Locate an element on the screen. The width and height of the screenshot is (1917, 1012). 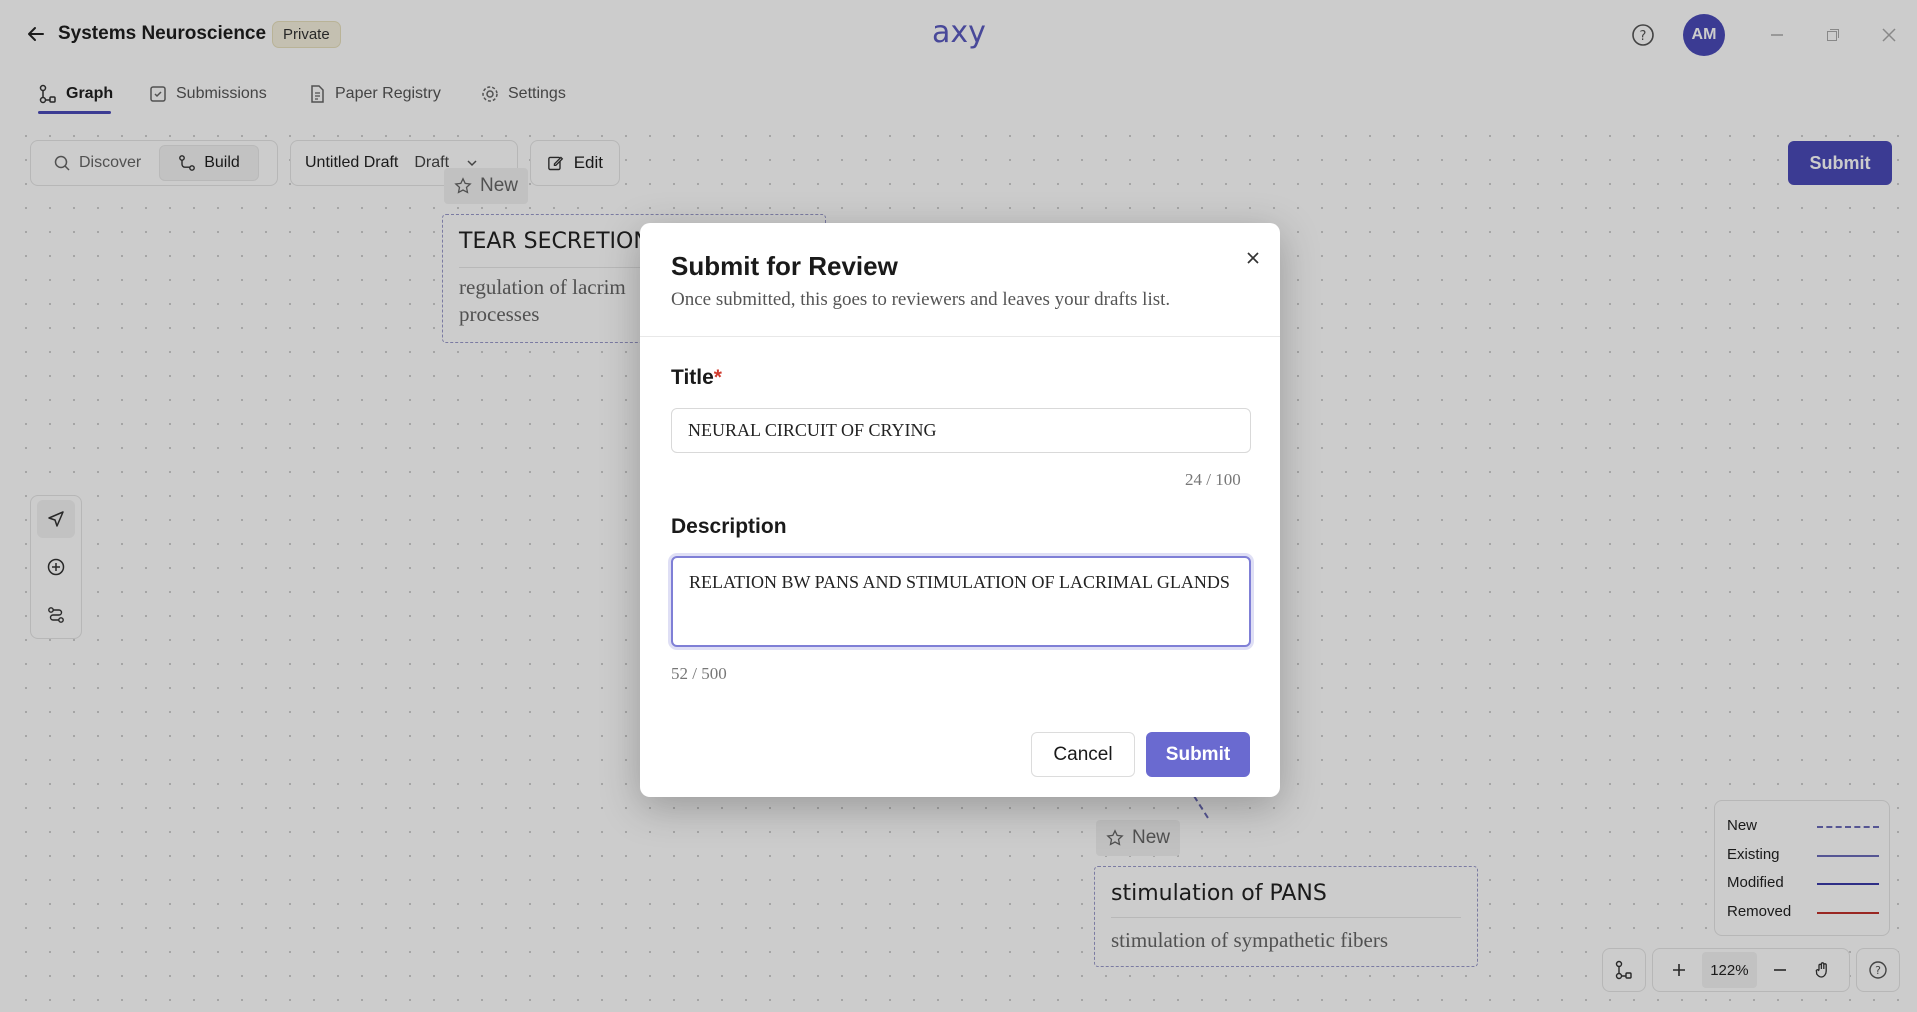
title-field-label: Title* is located at coordinates (696, 378).